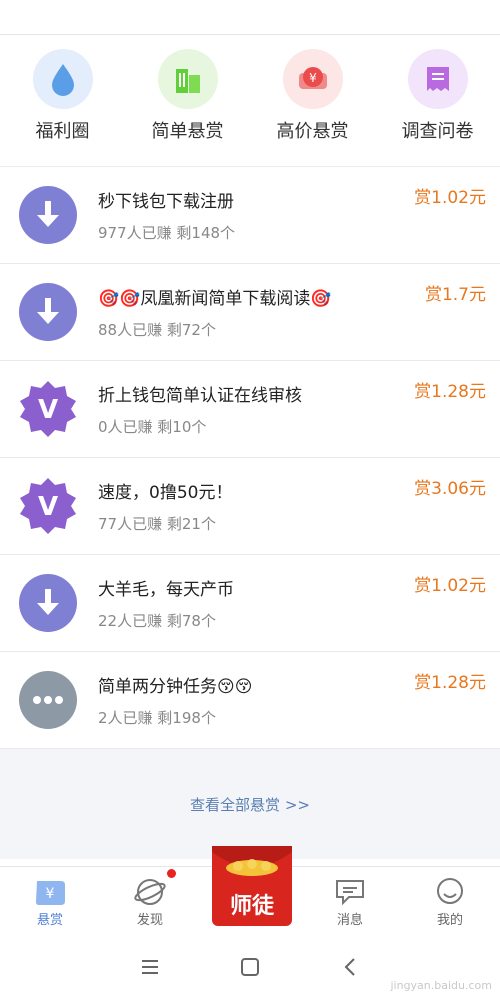  What do you see at coordinates (441, 985) in the screenshot?
I see `watermark: jingyan.baidu.com` at bounding box center [441, 985].